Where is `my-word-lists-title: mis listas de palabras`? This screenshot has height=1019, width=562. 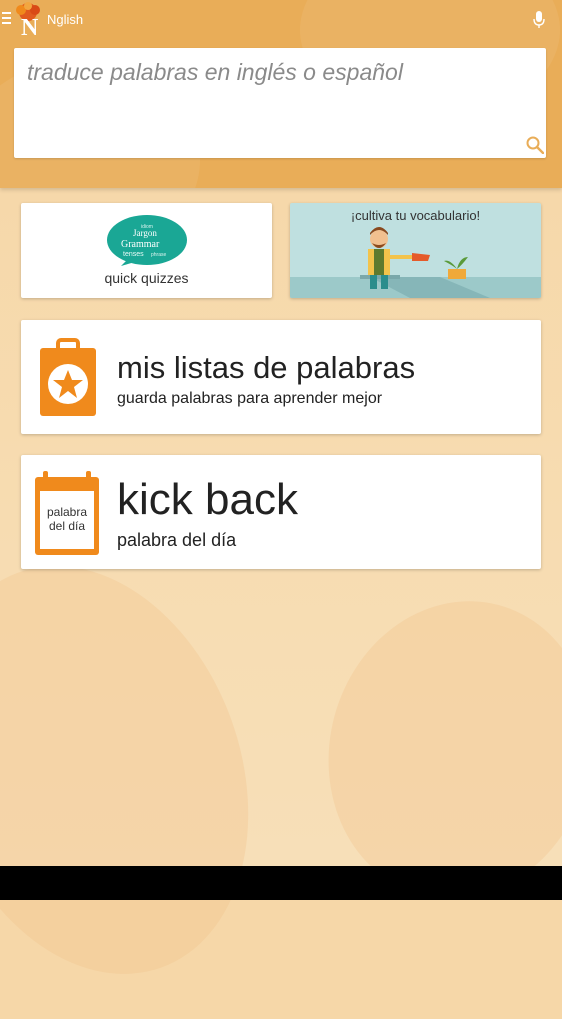
my-word-lists-title: mis listas de palabras is located at coordinates (266, 367).